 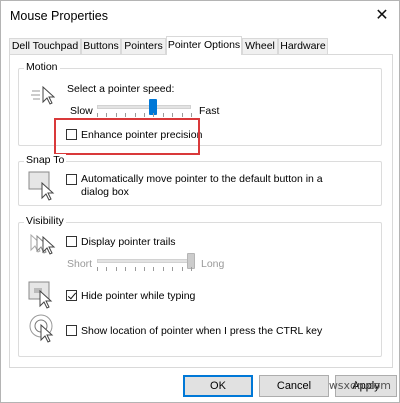 What do you see at coordinates (144, 107) in the screenshot?
I see `pointer-speed-track` at bounding box center [144, 107].